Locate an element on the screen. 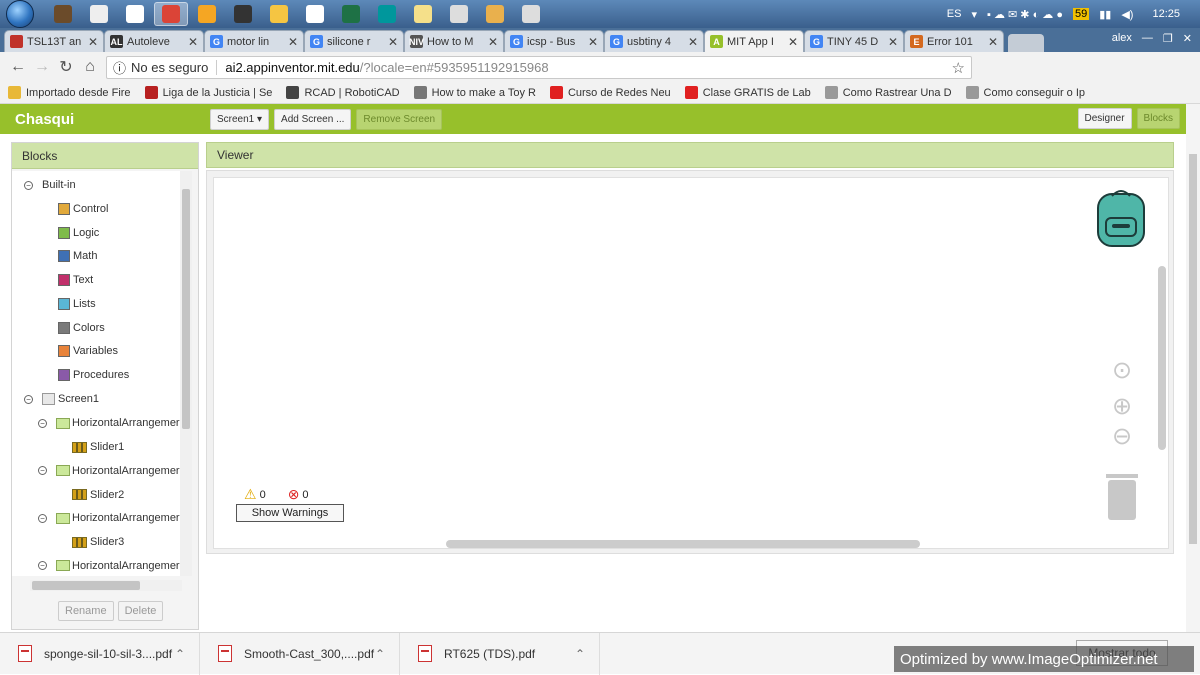 The image size is (1200, 675). taskbar-app-hat is located at coordinates (63, 14).